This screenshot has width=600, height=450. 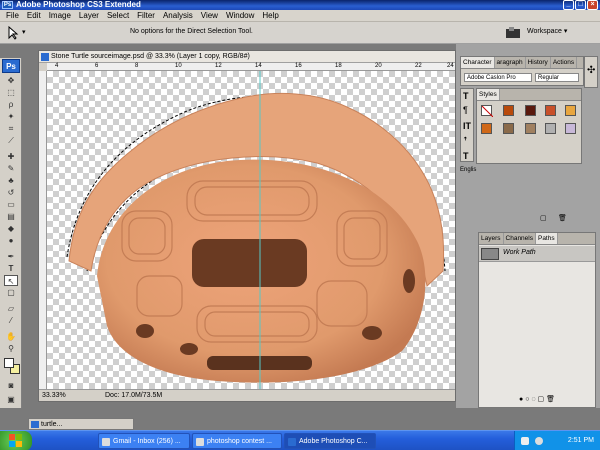 I want to click on brush-tool-icon: ✎, so click(x=11, y=168).